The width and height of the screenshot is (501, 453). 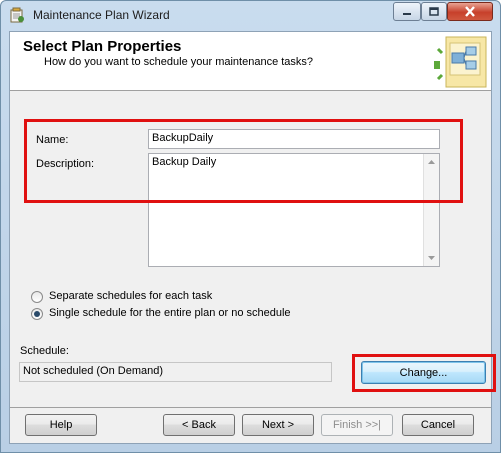 What do you see at coordinates (460, 62) in the screenshot?
I see `wizard-schedule-graphic-icon` at bounding box center [460, 62].